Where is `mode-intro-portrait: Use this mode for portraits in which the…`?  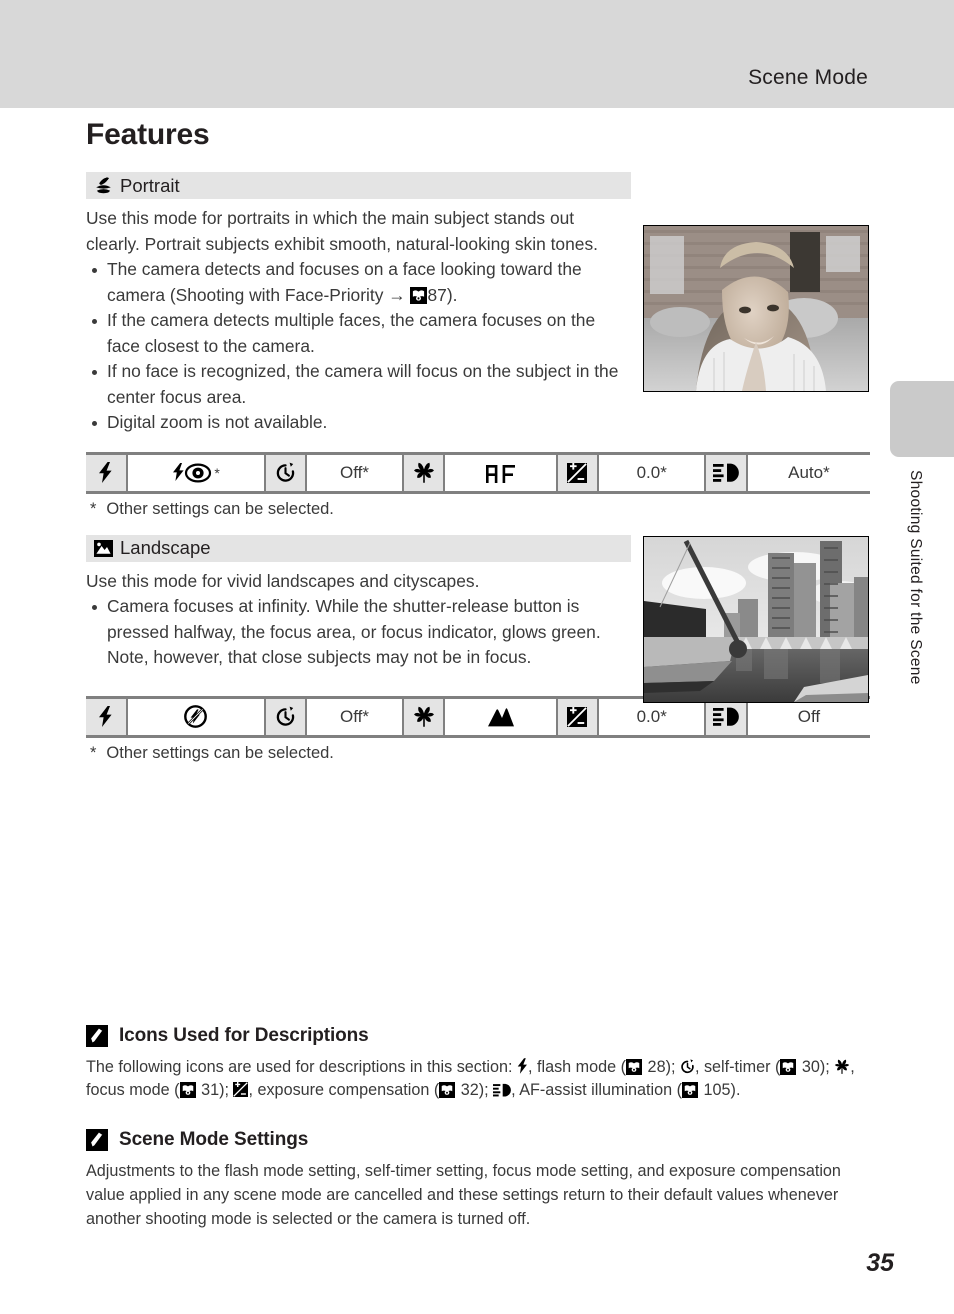
mode-intro-portrait: Use this mode for portraits in which the… is located at coordinates (342, 231).